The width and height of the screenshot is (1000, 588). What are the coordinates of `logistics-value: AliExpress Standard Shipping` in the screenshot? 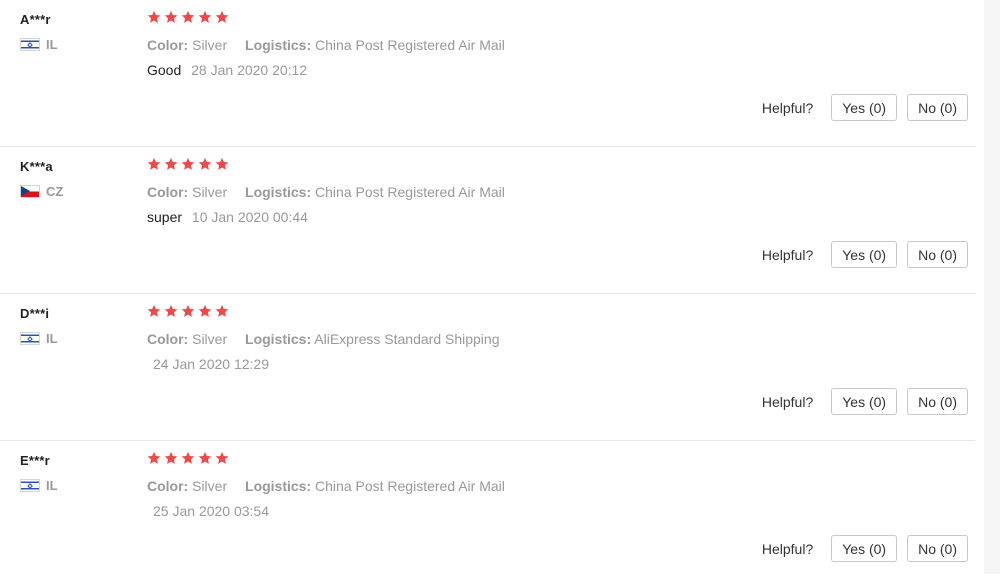 It's located at (407, 339).